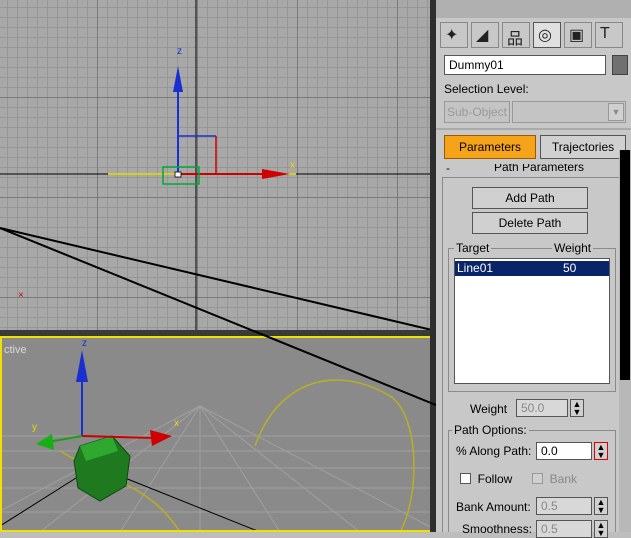  I want to click on target-column-header: Target, so click(473, 248).